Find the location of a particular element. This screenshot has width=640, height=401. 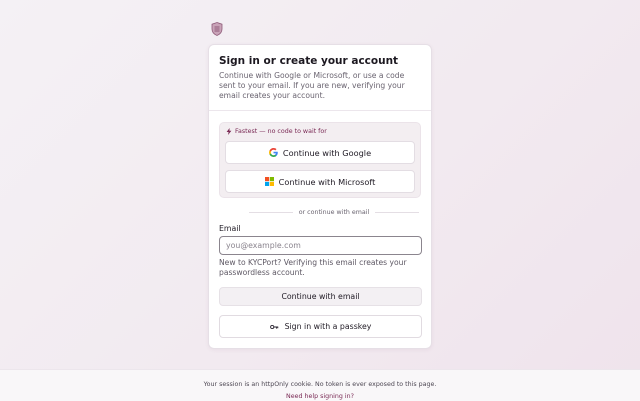

google-icon is located at coordinates (273, 152).